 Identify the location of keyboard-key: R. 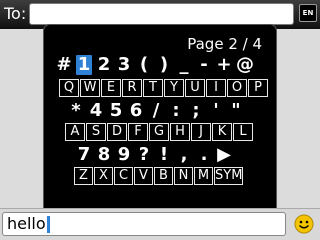
(132, 88).